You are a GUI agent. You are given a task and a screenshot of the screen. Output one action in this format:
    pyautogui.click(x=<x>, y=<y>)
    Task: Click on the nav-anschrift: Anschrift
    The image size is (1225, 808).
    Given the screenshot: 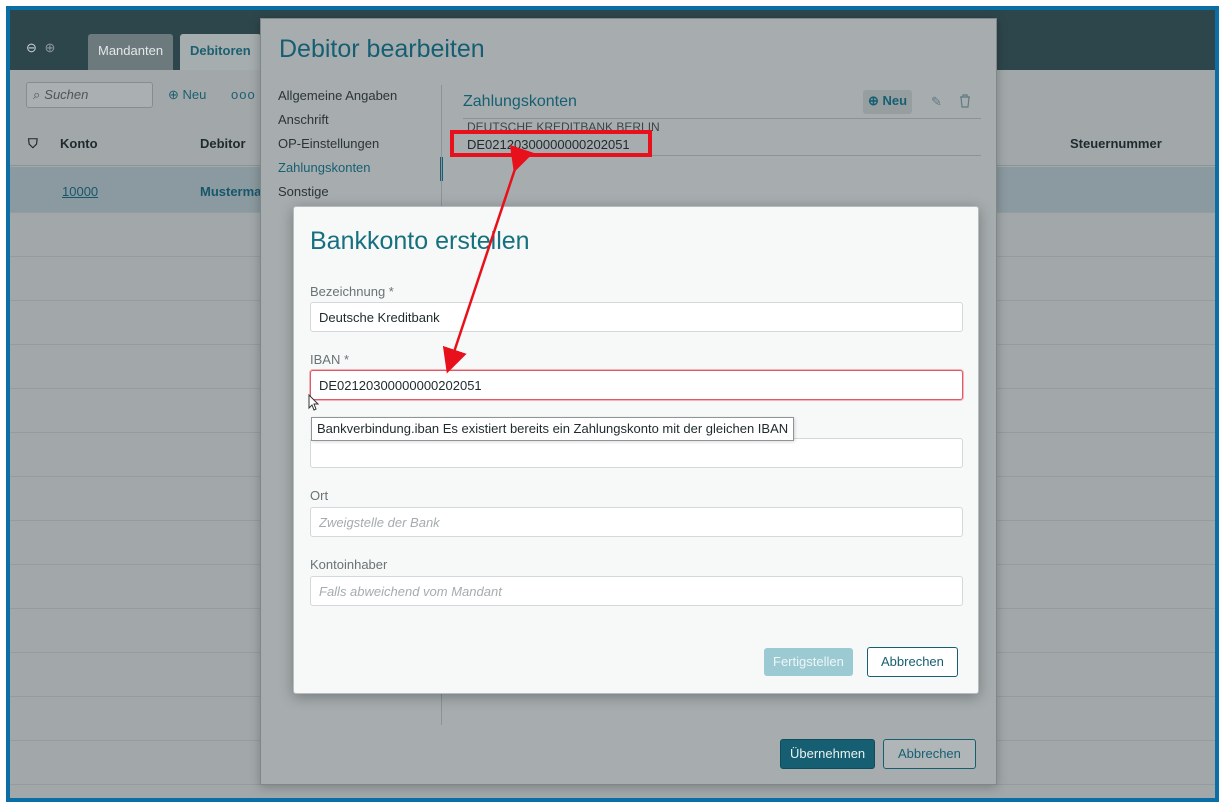 What is the action you would take?
    pyautogui.click(x=352, y=121)
    